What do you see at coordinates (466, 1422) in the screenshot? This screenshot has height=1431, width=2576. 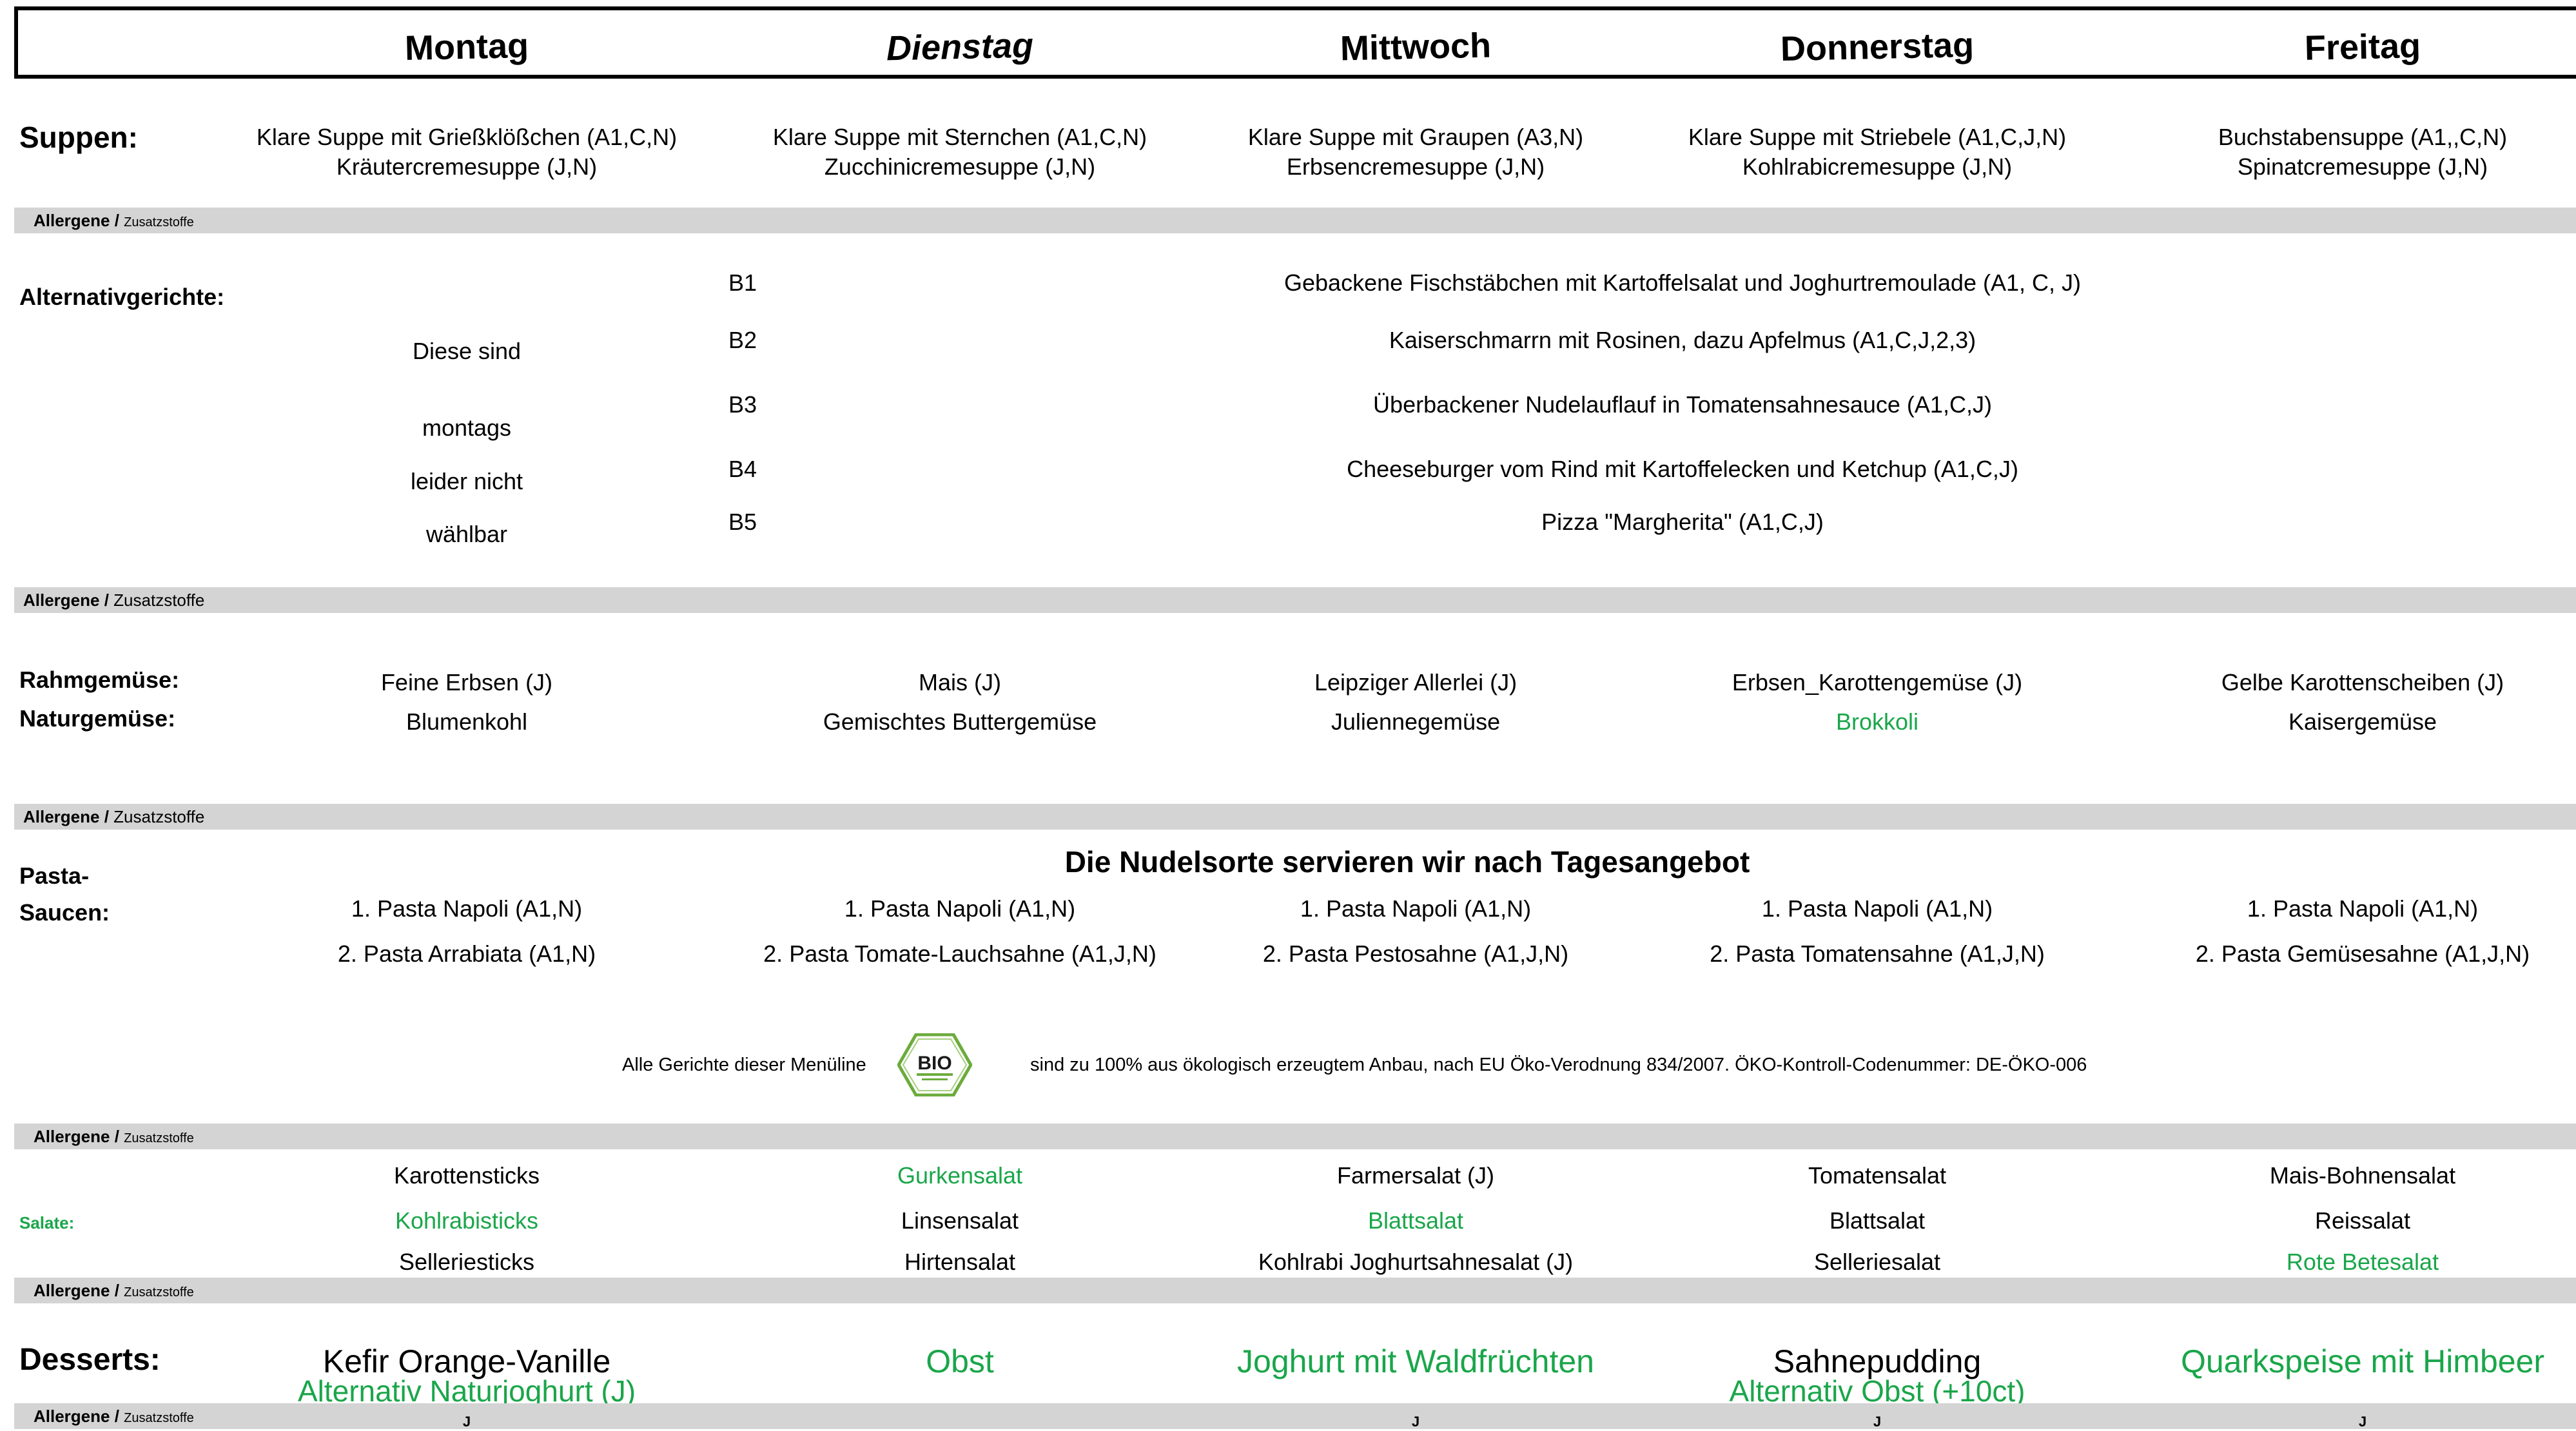 I see `dessert-allergen-monday: J` at bounding box center [466, 1422].